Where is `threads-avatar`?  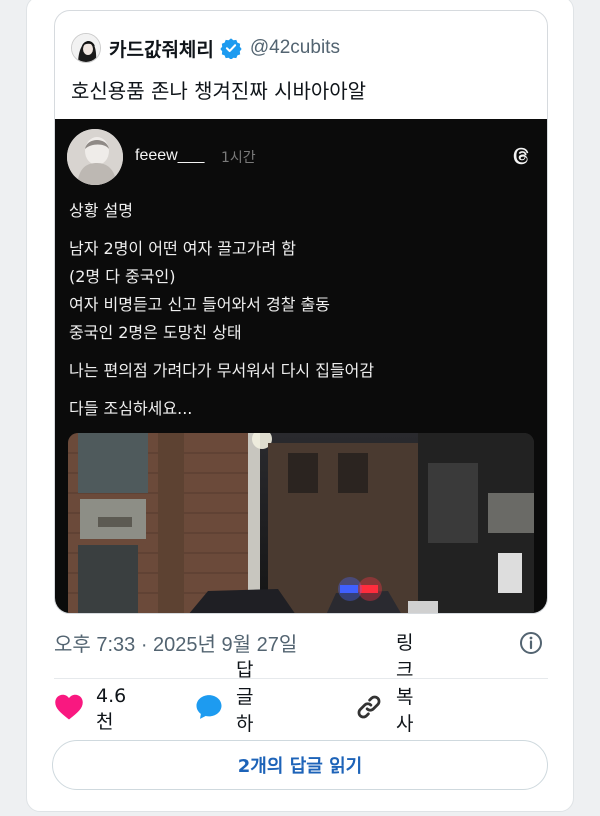
threads-avatar is located at coordinates (95, 157).